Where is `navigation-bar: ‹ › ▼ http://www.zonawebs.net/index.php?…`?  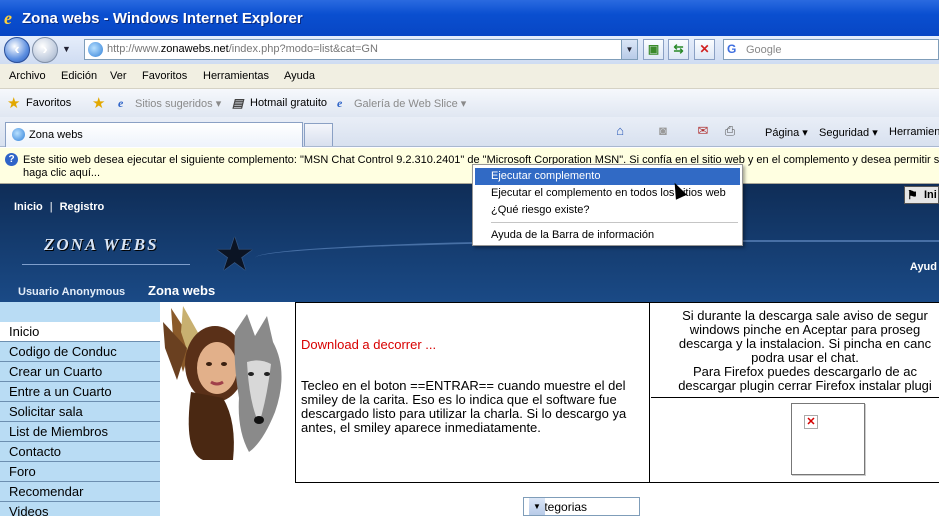 navigation-bar: ‹ › ▼ http://www.zonawebs.net/index.php?… is located at coordinates (469, 50).